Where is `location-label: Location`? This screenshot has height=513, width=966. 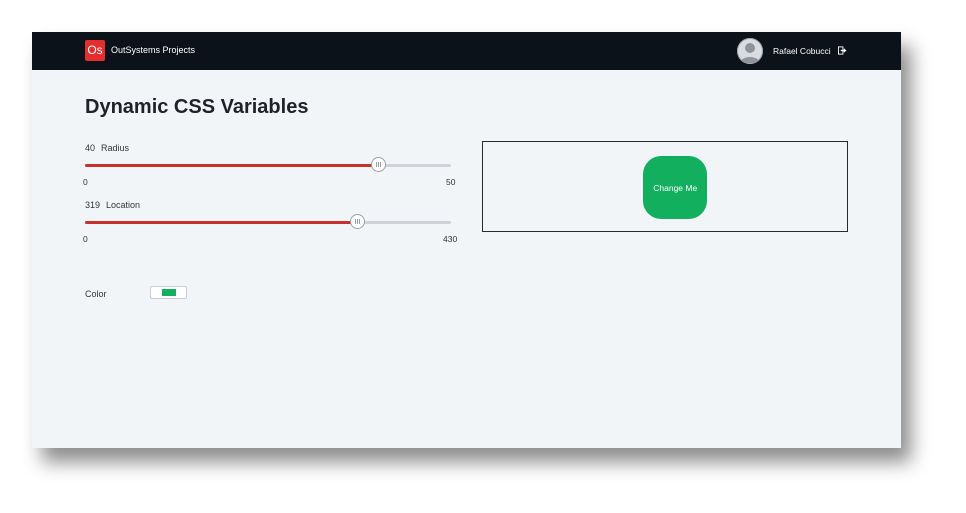
location-label: Location is located at coordinates (123, 205).